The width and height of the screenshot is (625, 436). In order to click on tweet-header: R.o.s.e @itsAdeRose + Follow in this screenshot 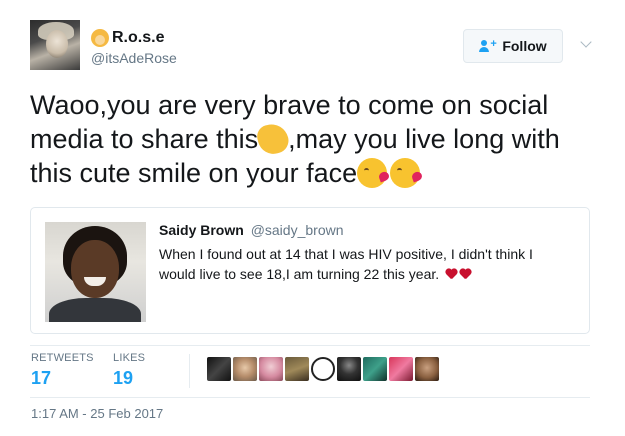, I will do `click(315, 46)`.